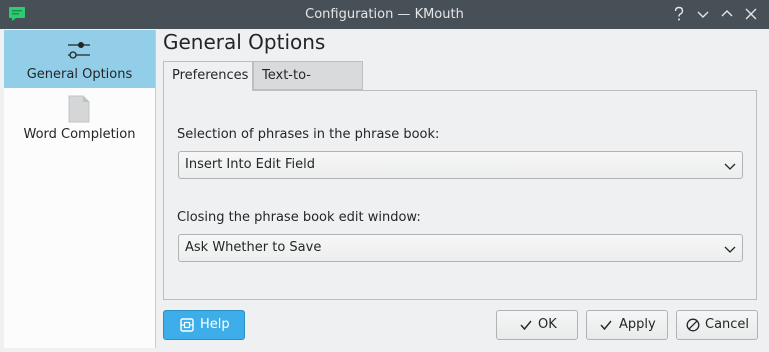  Describe the element at coordinates (460, 165) in the screenshot. I see `selection-combo: Insert Into Edit Field` at that location.